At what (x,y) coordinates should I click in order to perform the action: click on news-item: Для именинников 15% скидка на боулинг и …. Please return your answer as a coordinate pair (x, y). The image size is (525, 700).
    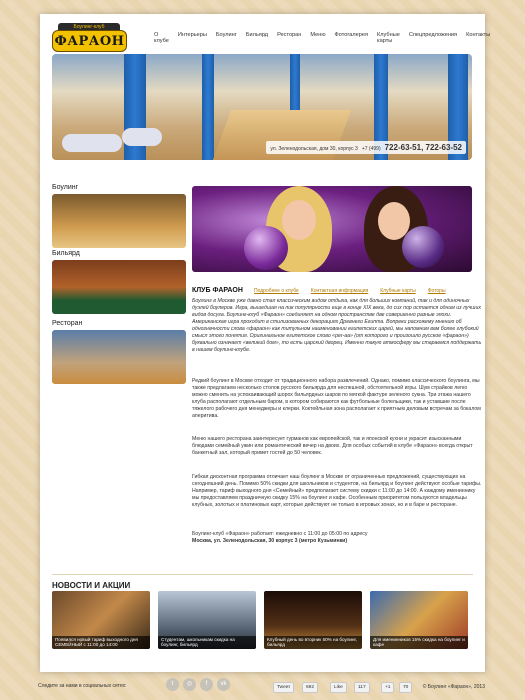
    Looking at the image, I should click on (419, 620).